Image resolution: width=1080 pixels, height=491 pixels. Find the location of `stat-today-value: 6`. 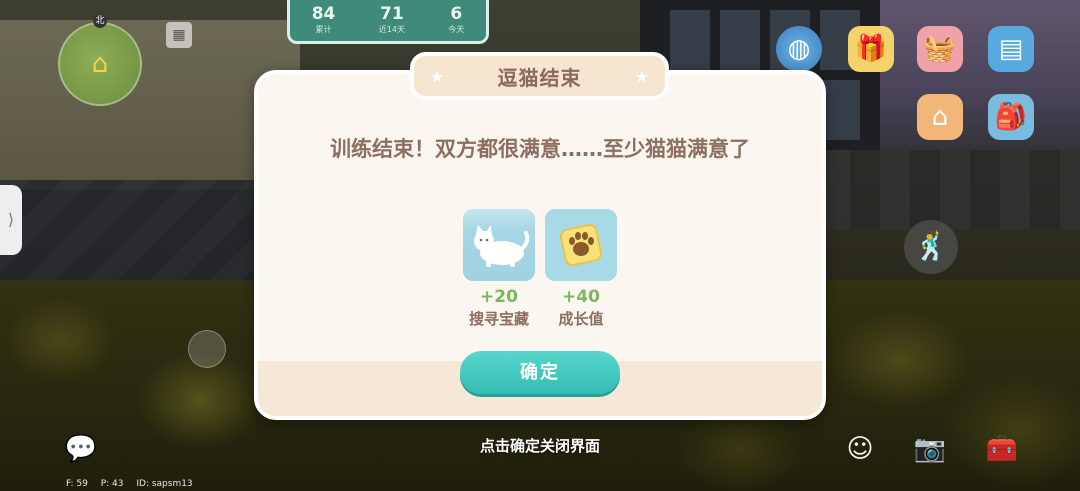

stat-today-value: 6 is located at coordinates (456, 13).